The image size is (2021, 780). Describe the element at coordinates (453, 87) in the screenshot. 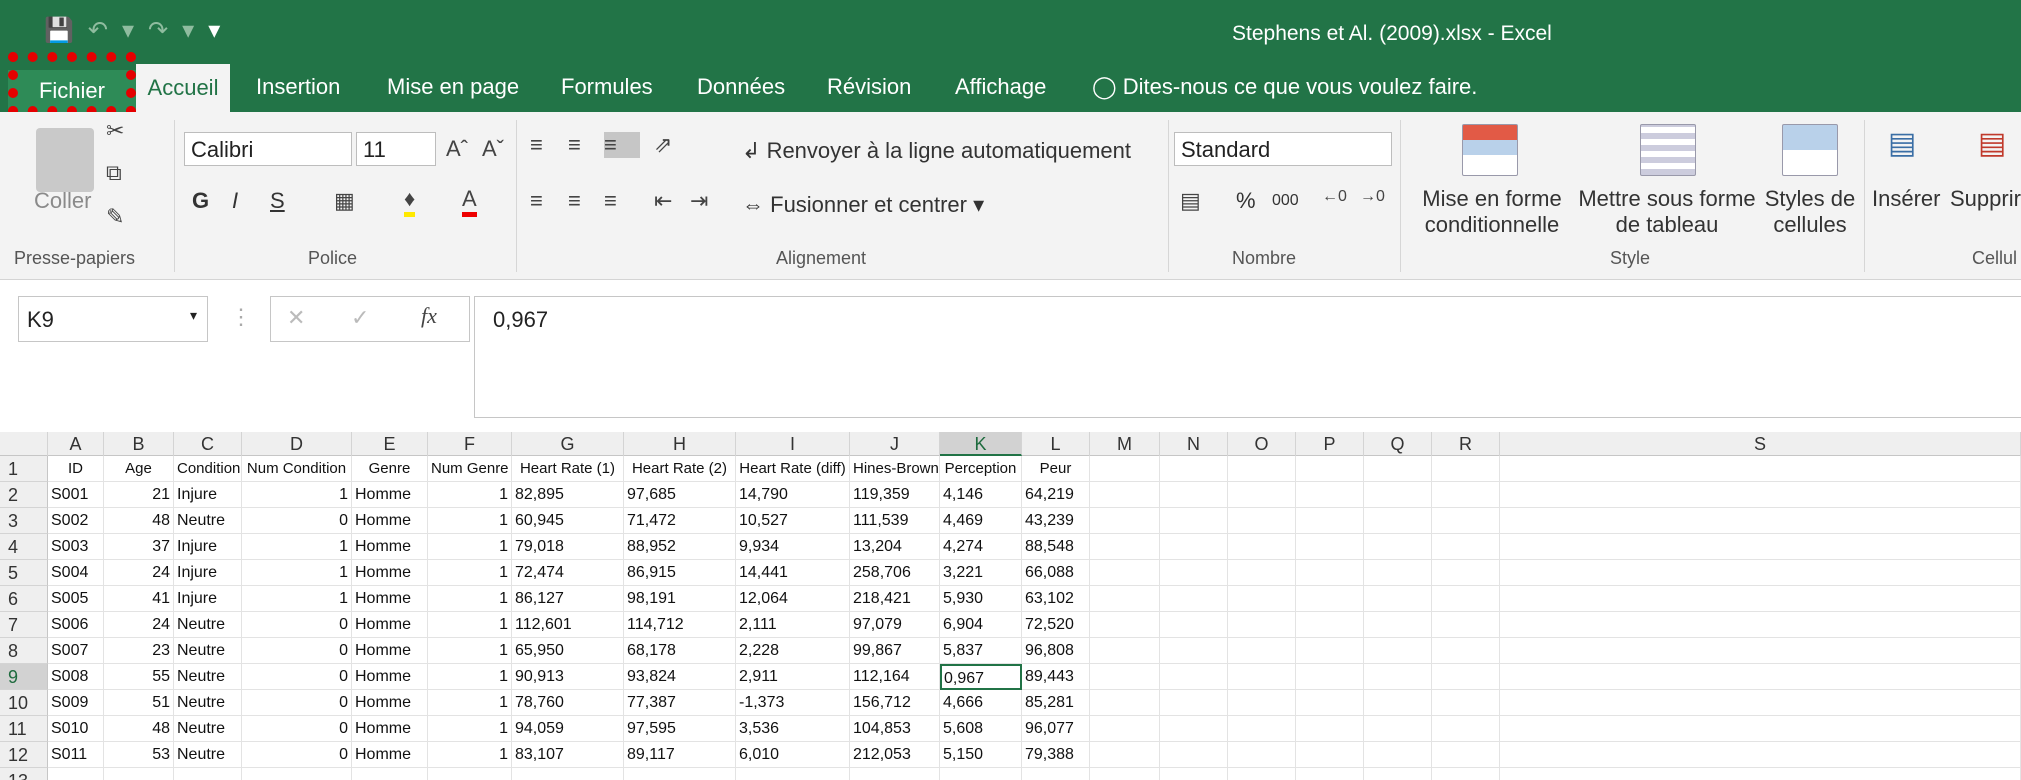

I see `tab-mise-en-page: Mise en page` at that location.